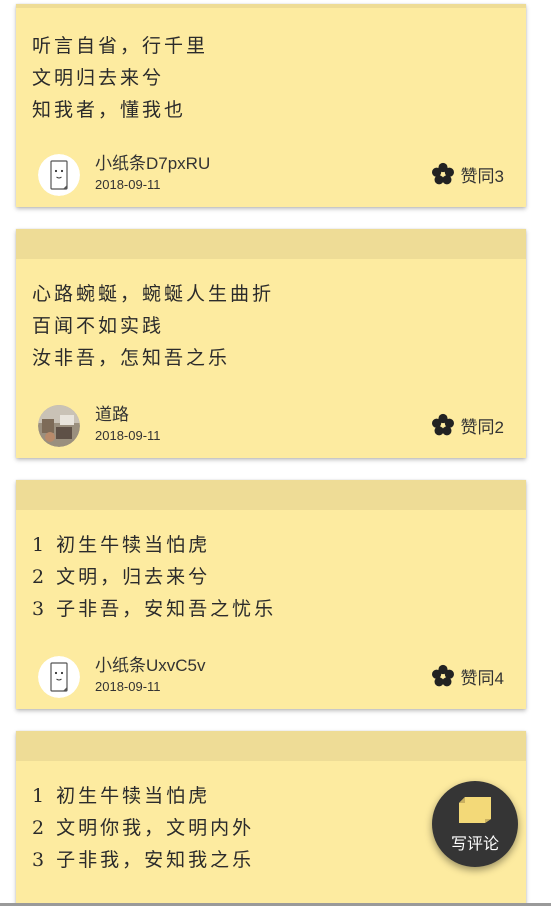 Image resolution: width=551 pixels, height=906 pixels. What do you see at coordinates (271, 426) in the screenshot?
I see `author-row: 道路 2018-09-11 赞同2` at bounding box center [271, 426].